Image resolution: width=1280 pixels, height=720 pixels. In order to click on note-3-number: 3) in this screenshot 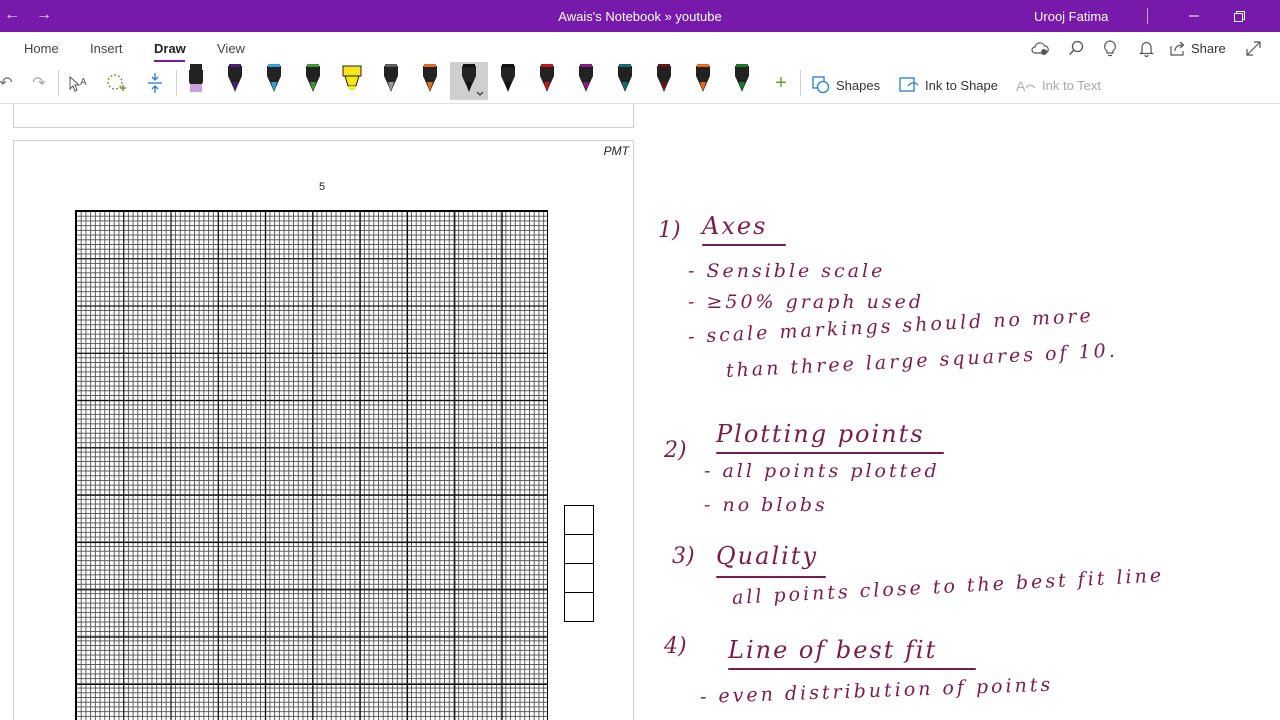, I will do `click(683, 556)`.